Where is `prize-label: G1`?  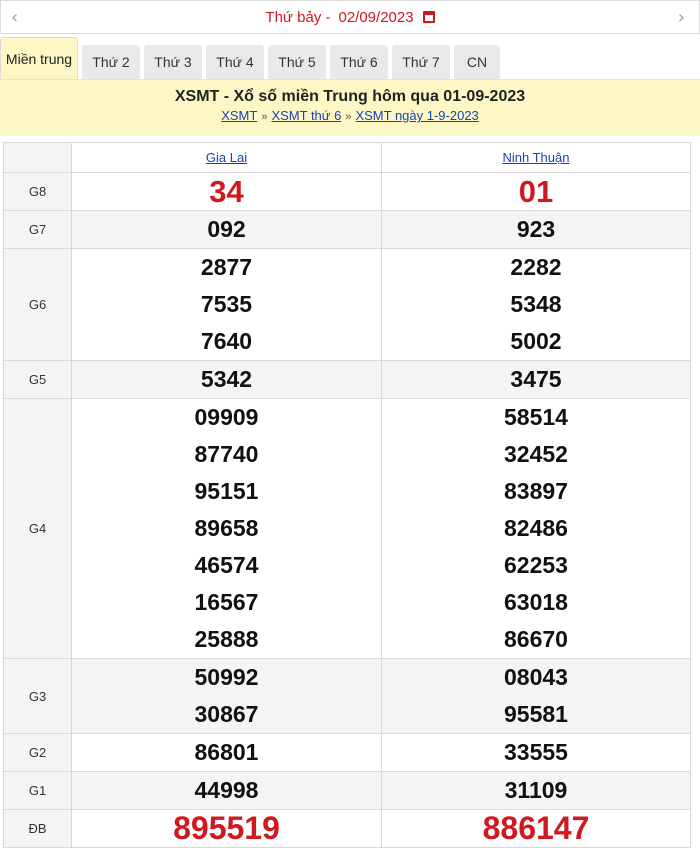 prize-label: G1 is located at coordinates (37, 790).